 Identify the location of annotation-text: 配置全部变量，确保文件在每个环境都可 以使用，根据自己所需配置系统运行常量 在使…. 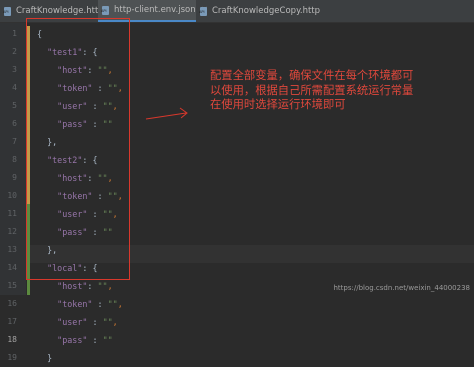
(335, 91).